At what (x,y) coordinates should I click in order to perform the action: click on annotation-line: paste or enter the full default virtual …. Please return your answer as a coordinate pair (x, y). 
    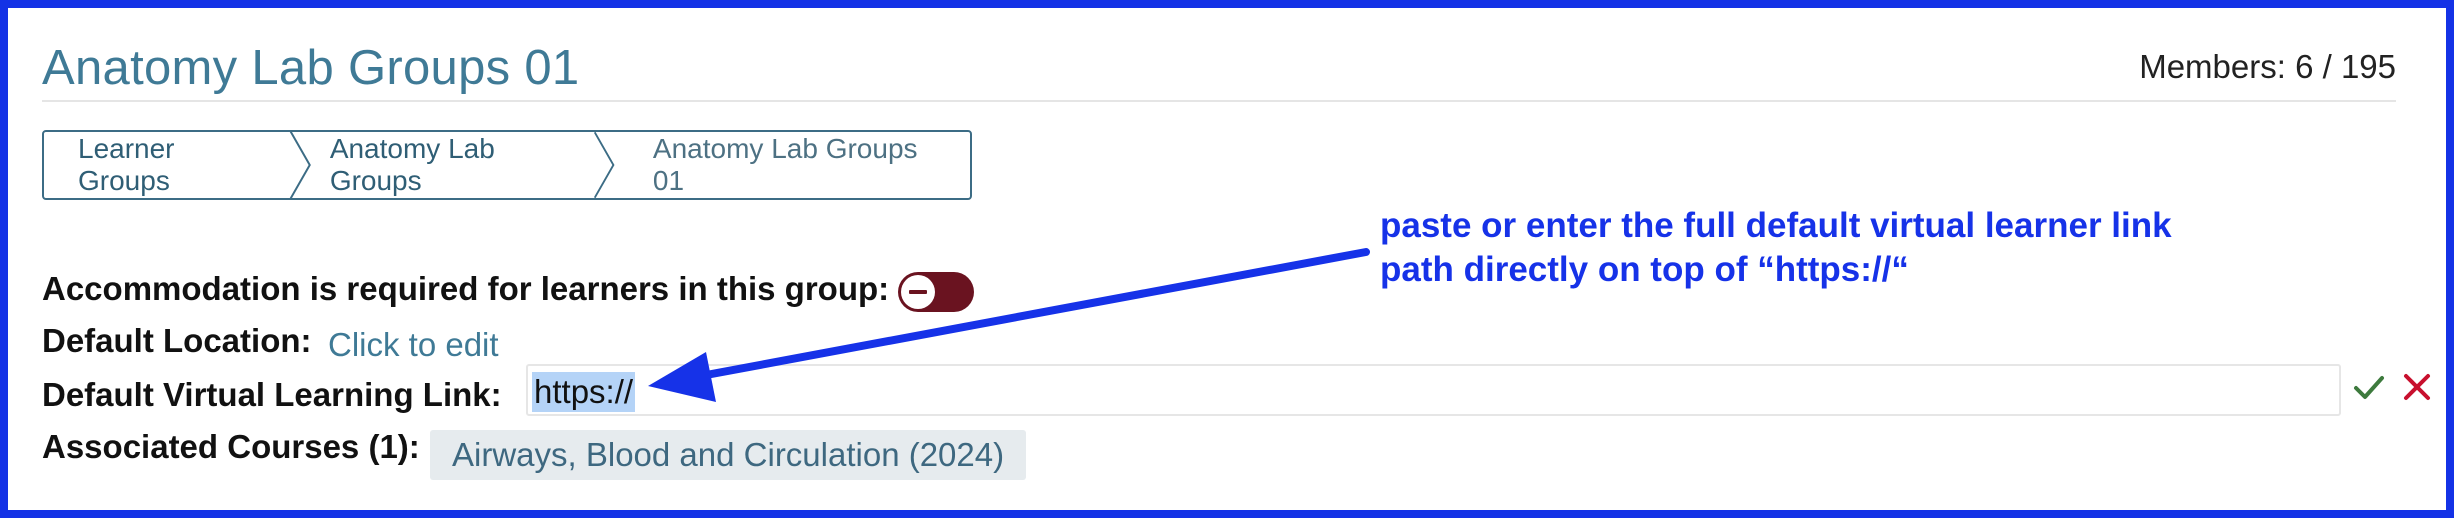
    Looking at the image, I should click on (1776, 225).